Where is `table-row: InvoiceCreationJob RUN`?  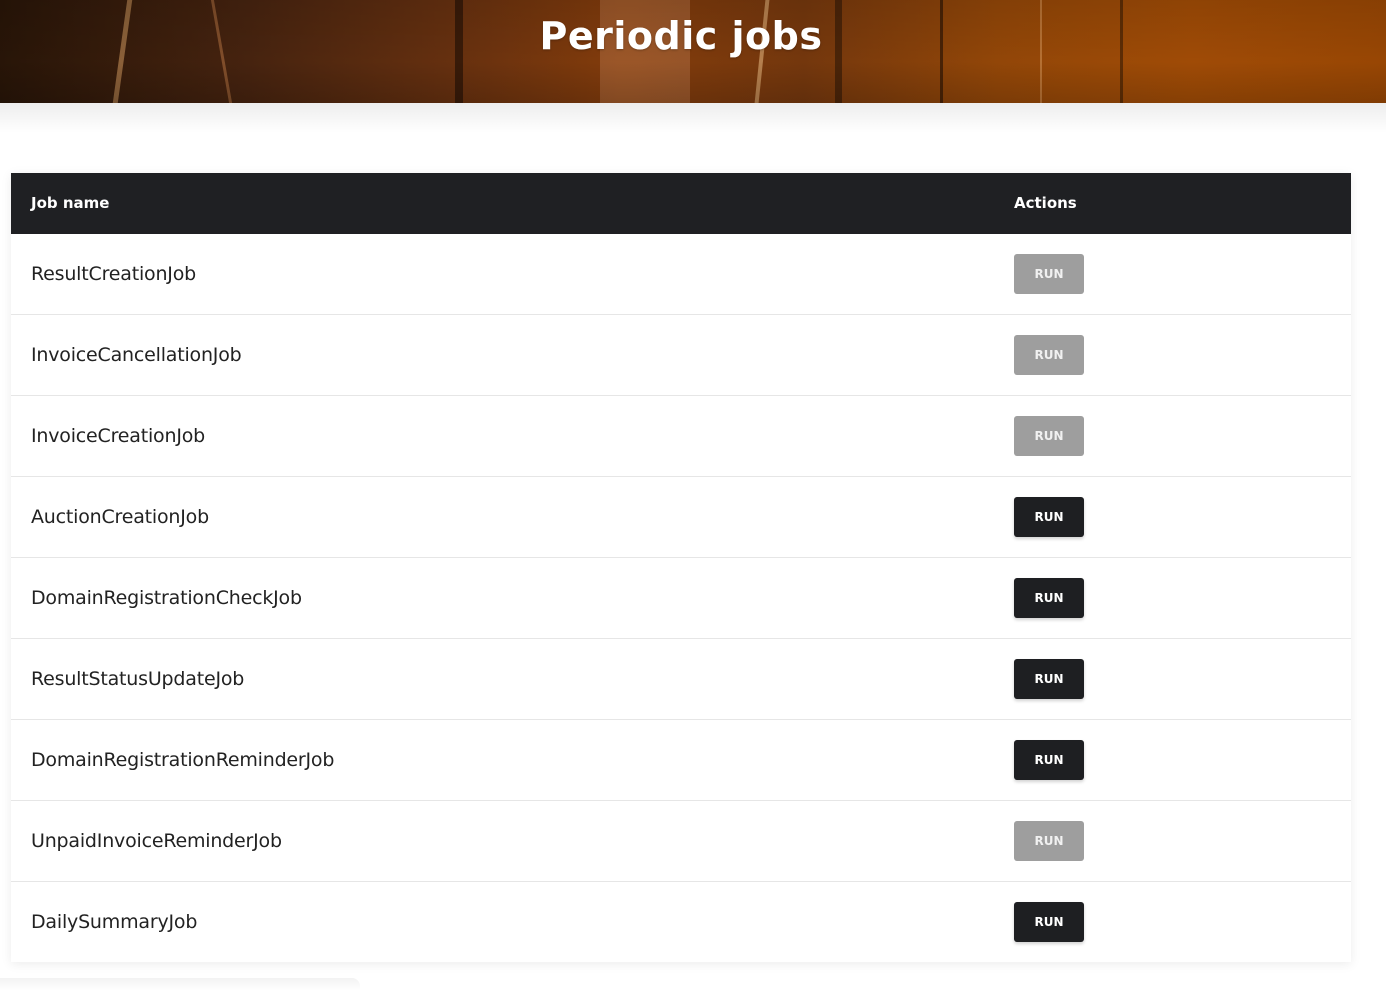
table-row: InvoiceCreationJob RUN is located at coordinates (681, 436).